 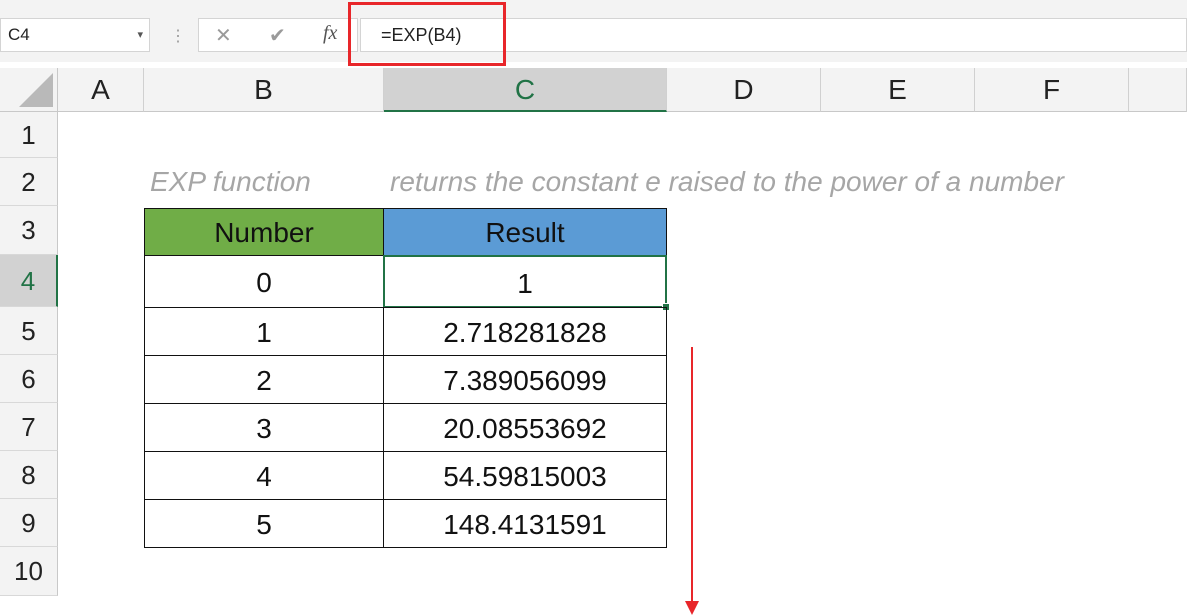 What do you see at coordinates (525, 331) in the screenshot?
I see `result-cell: 2.718281828` at bounding box center [525, 331].